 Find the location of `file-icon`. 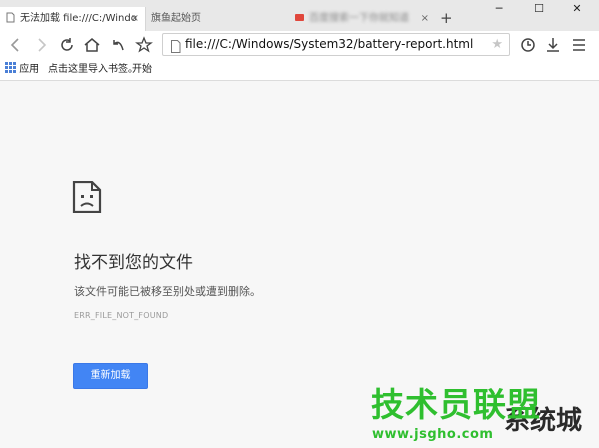

file-icon is located at coordinates (175, 47).